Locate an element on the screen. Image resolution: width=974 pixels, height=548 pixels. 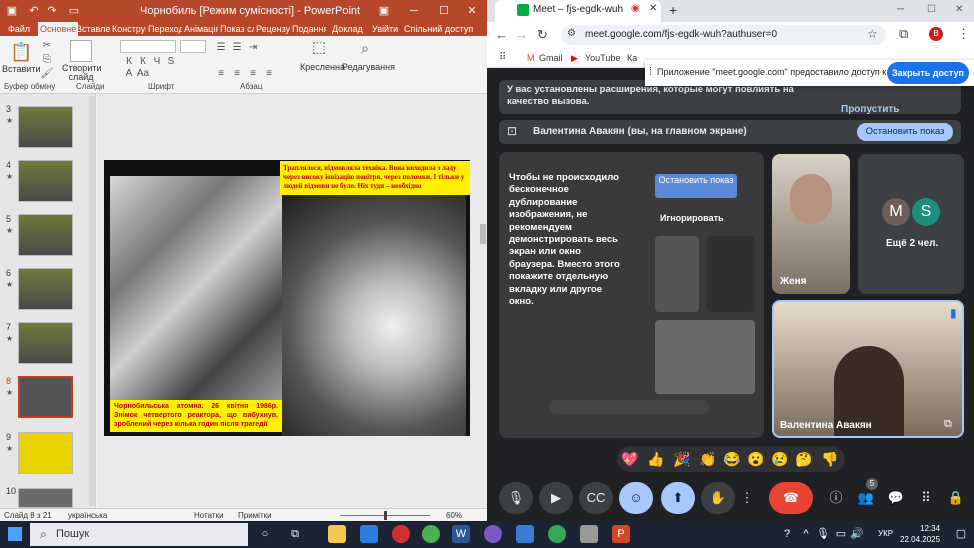
save-icon: ▣ is located at coordinates (12, 11).